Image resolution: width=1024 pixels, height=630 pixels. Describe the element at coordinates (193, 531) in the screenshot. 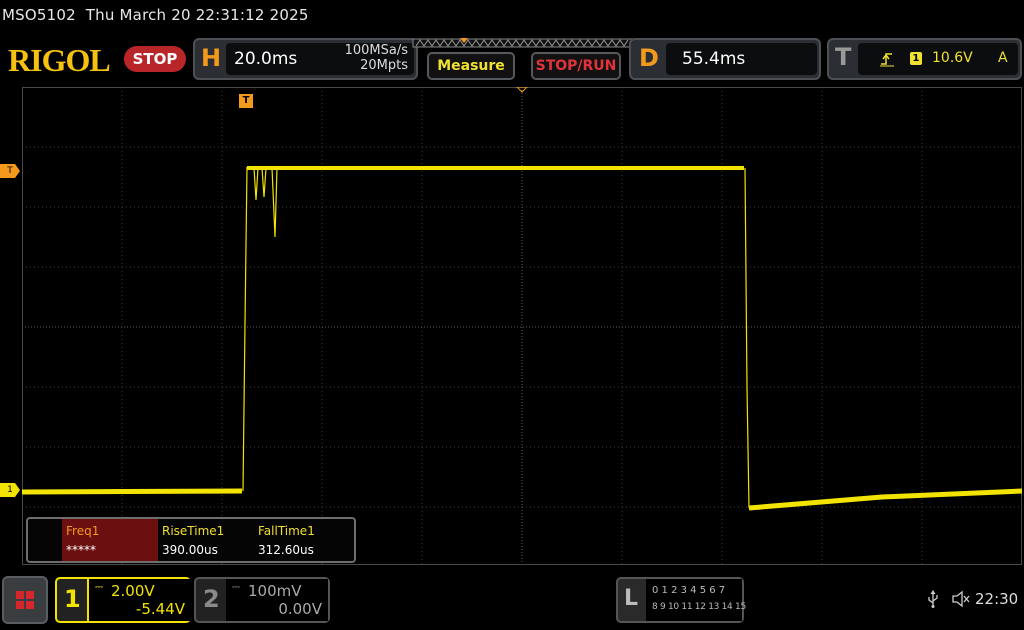

I see `measurement-name: RiseTime1` at that location.